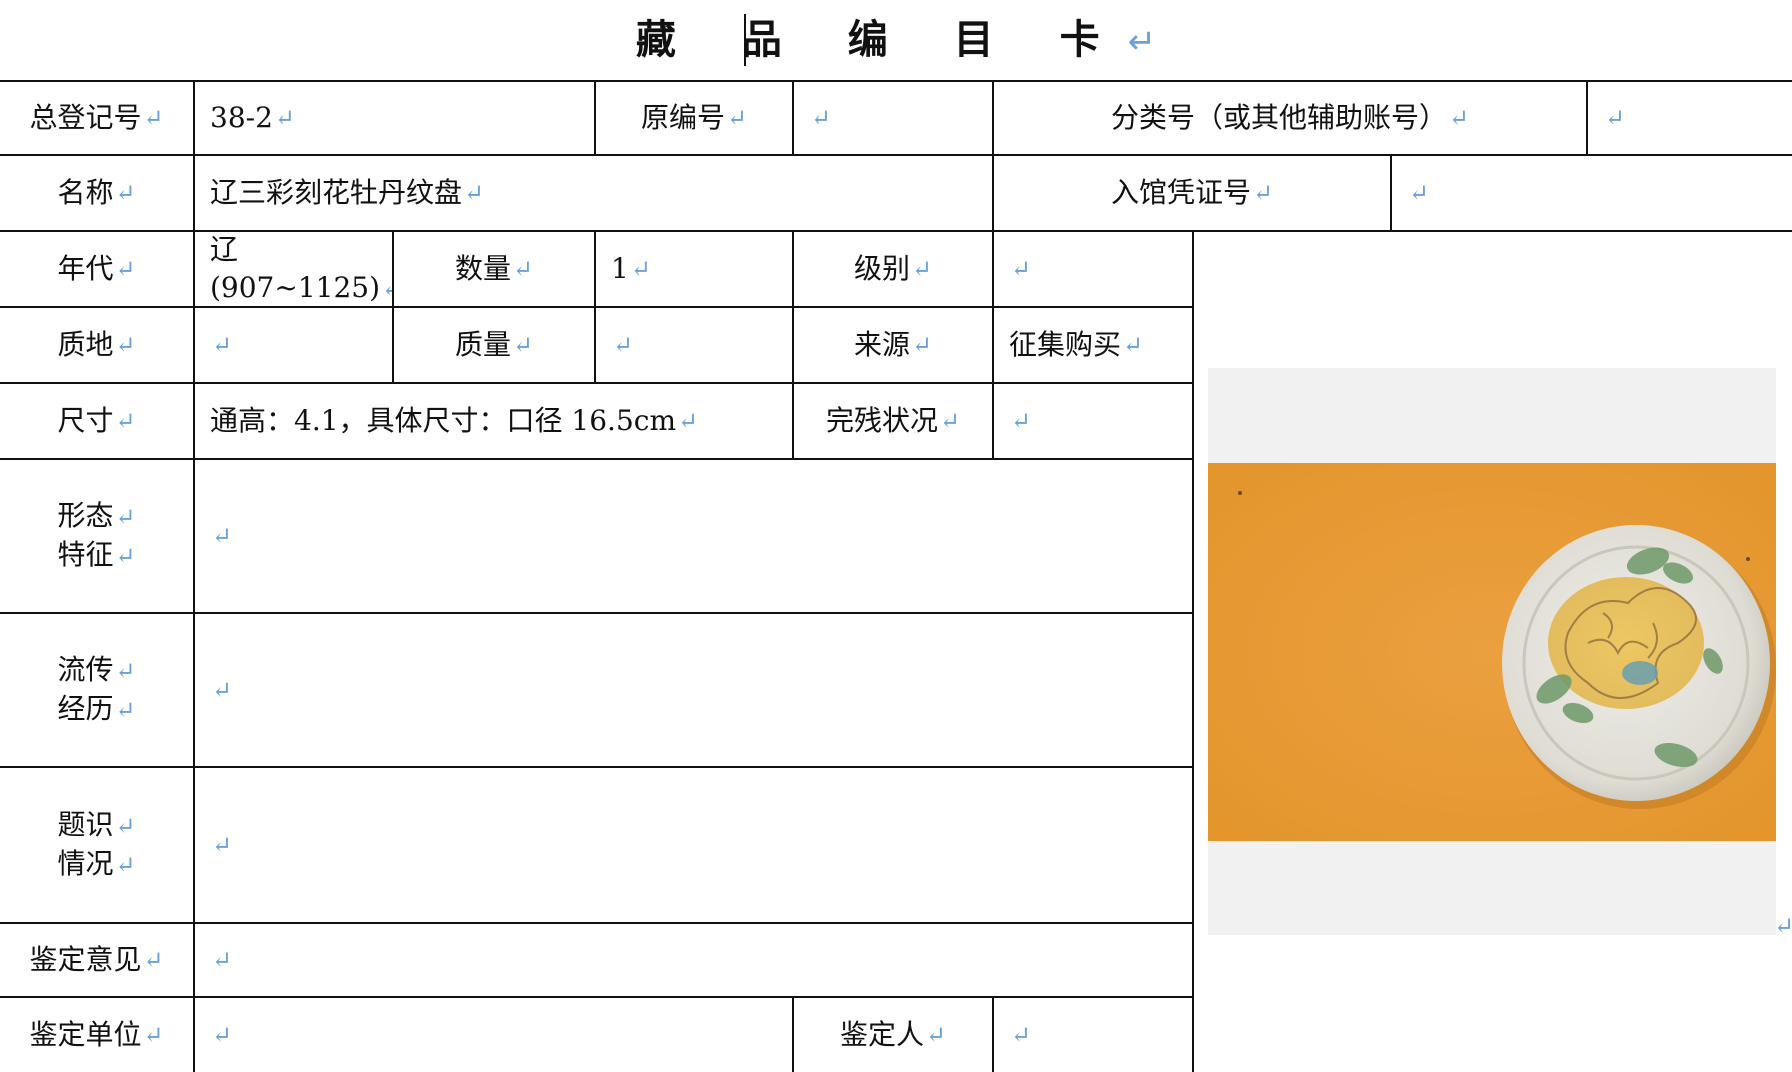 The width and height of the screenshot is (1792, 1072). I want to click on era-label: 年代 ↵, so click(96, 268).